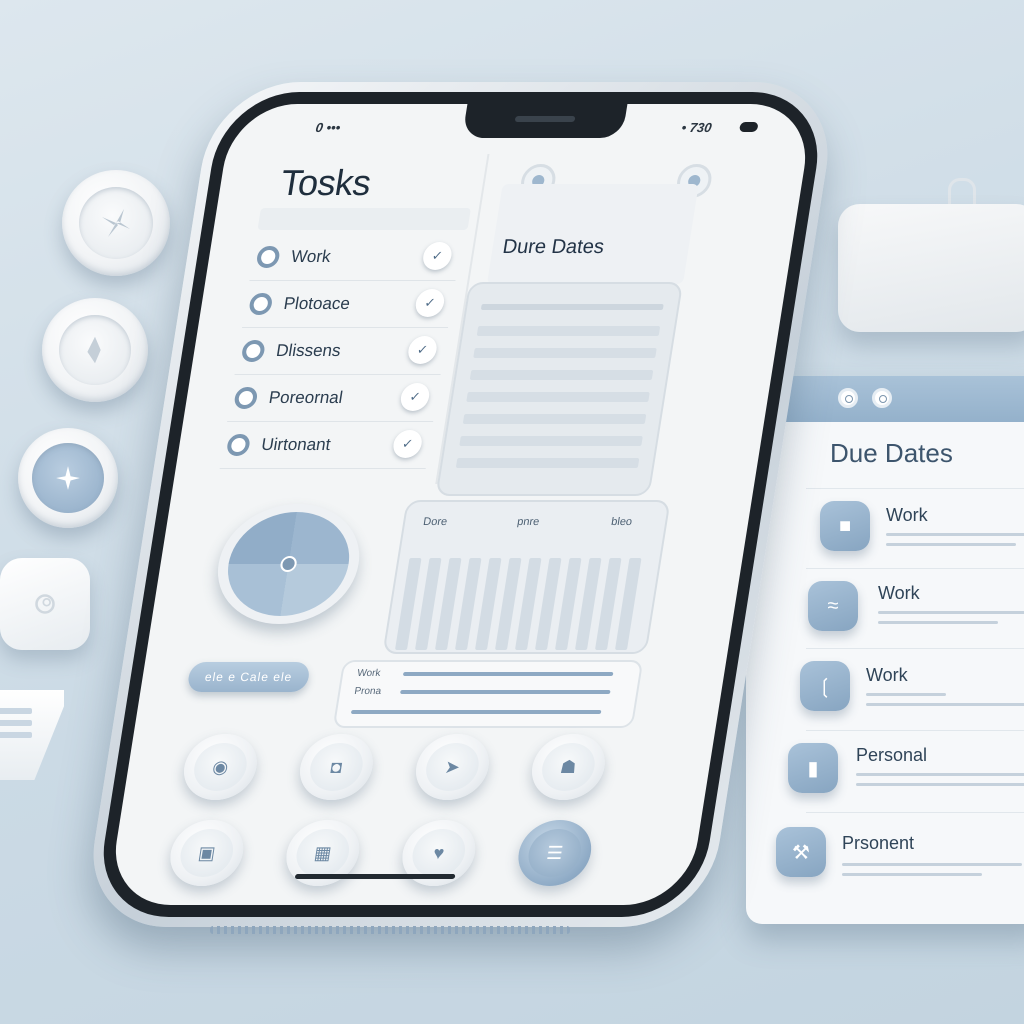  Describe the element at coordinates (559, 389) in the screenshot. I see `due-dates-list-card` at that location.